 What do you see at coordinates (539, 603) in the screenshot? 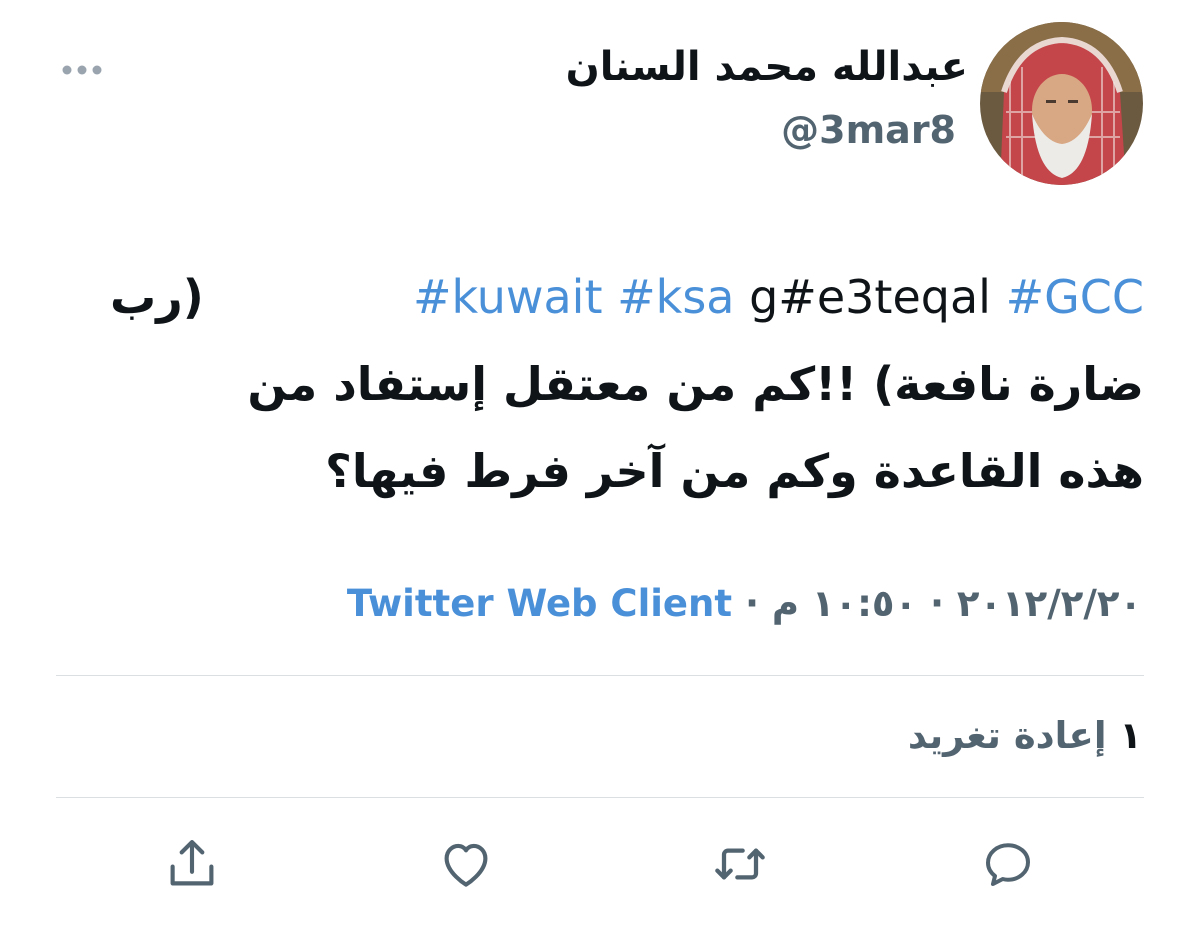
I see `tweet-source-link: Twitter Web Client` at bounding box center [539, 603].